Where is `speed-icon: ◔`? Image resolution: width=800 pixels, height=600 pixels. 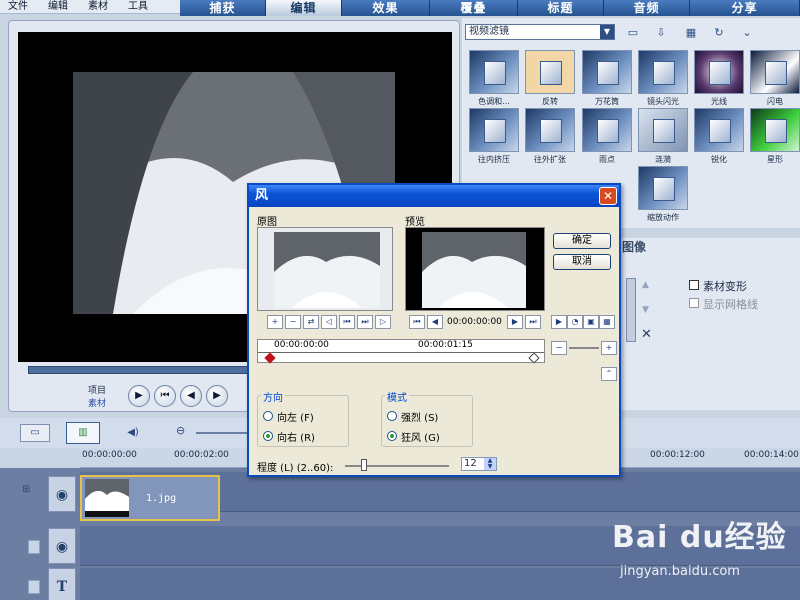
speed-icon: ◔ is located at coordinates (575, 322).